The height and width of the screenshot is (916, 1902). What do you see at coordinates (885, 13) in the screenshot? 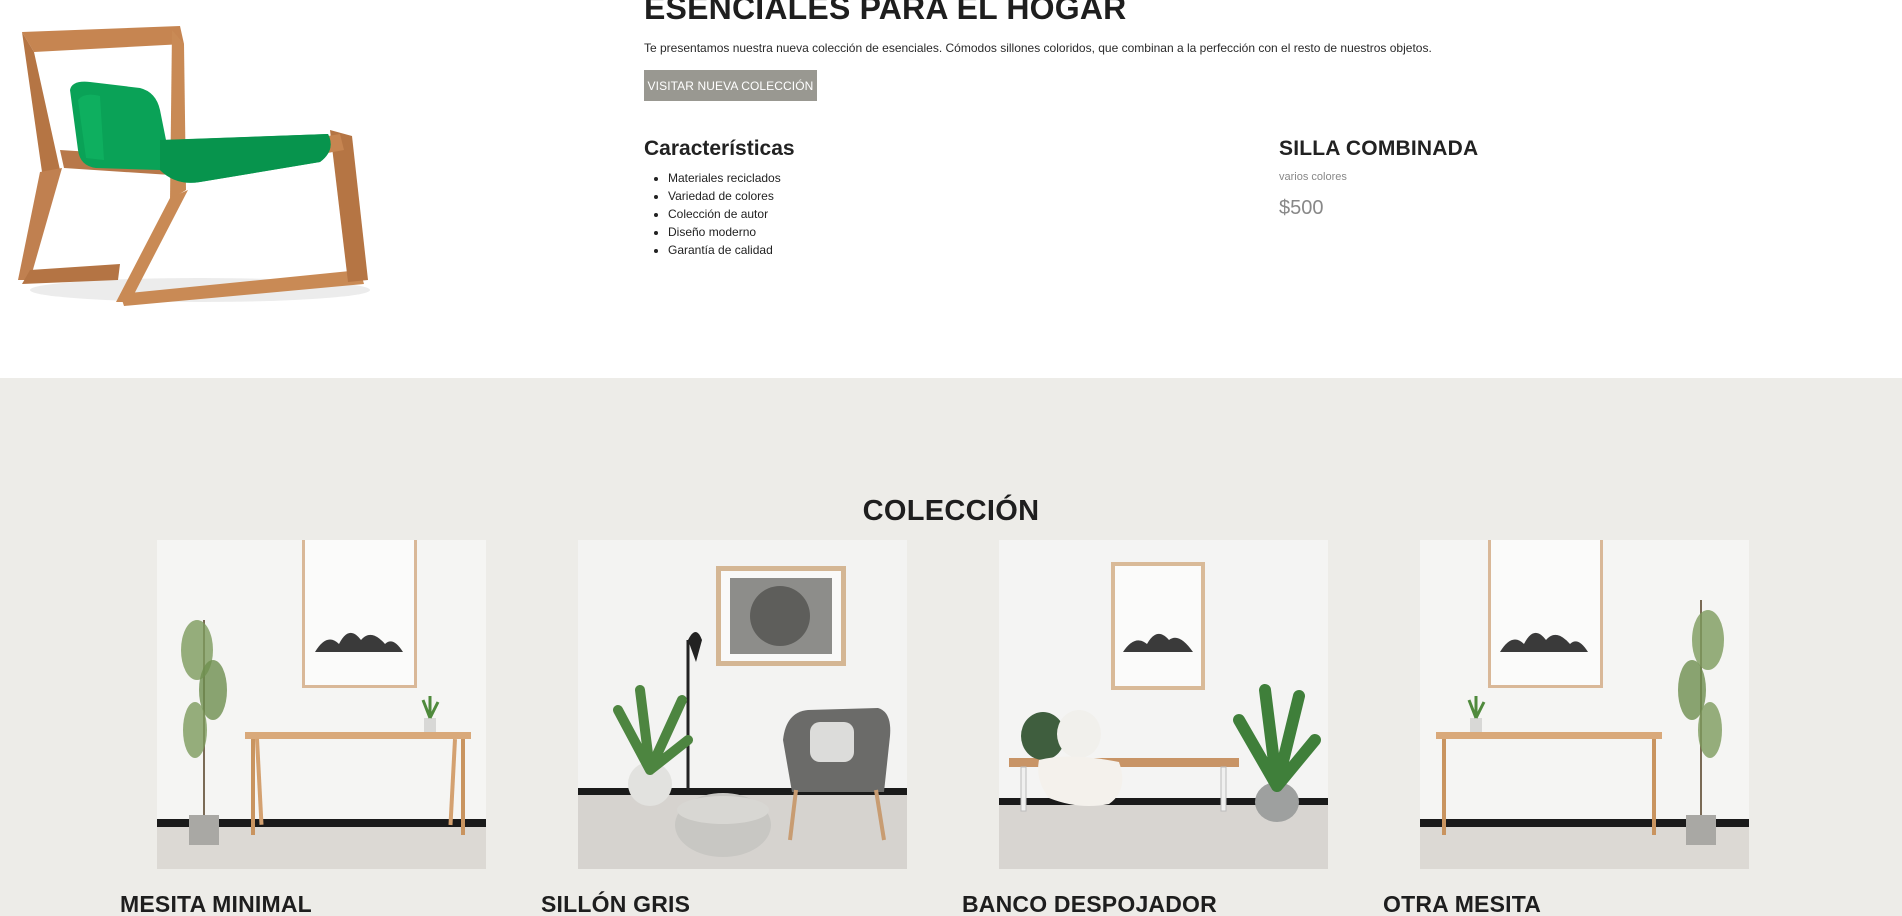
I see `hero-title: ESENCIALES PARA EL HOGAR` at bounding box center [885, 13].